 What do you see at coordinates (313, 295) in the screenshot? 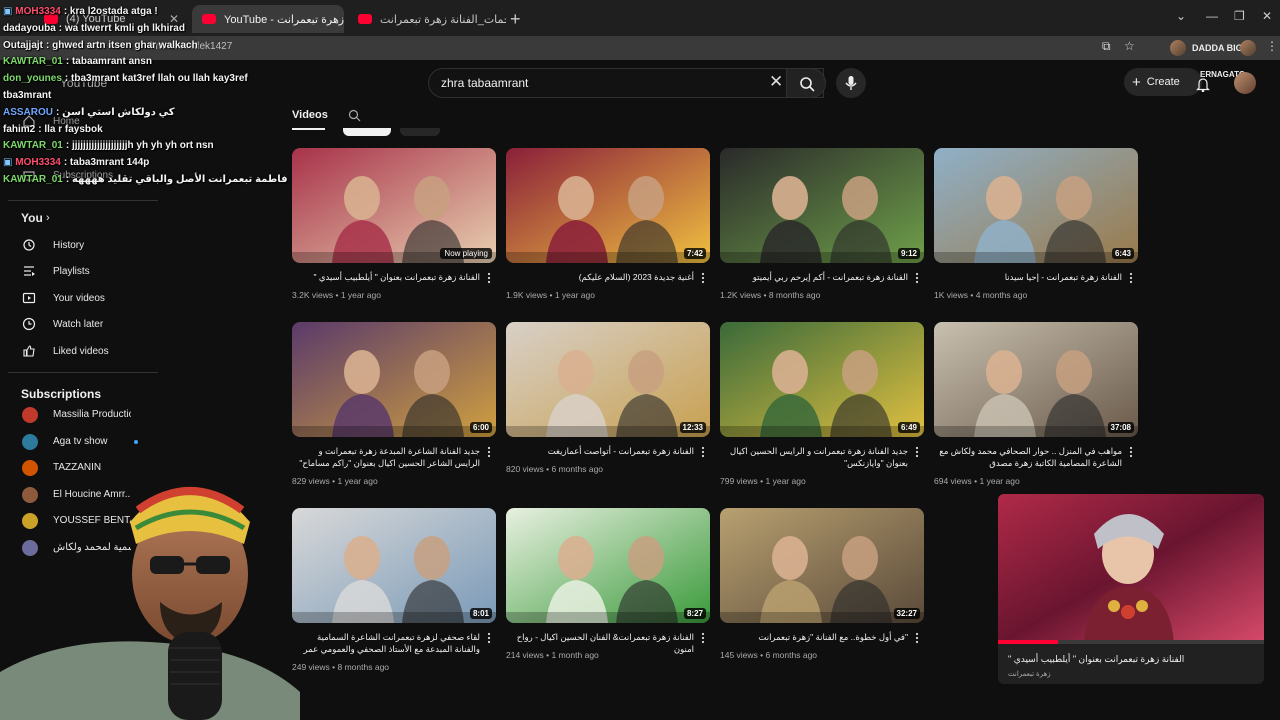
I see `video-views: 3.2K views` at bounding box center [313, 295].